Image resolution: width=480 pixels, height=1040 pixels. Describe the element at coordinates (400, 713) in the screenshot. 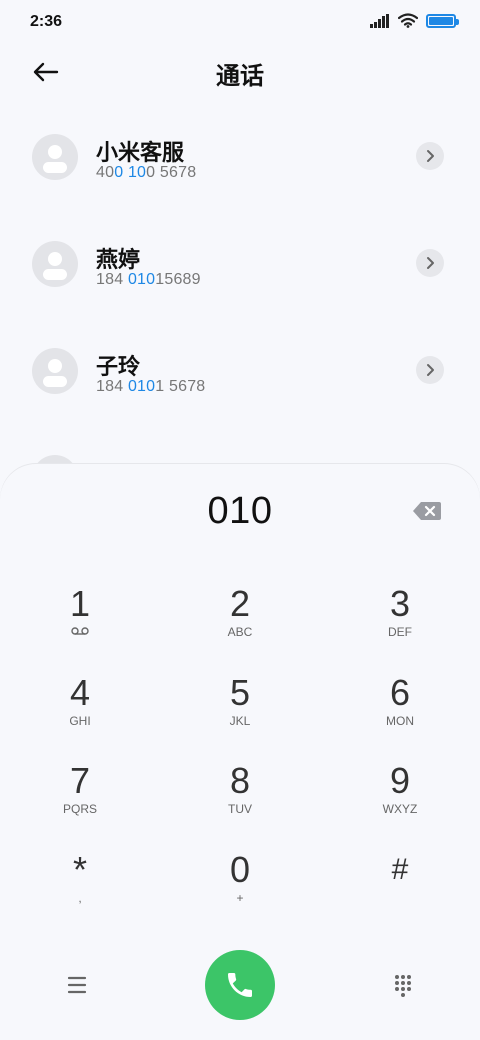

I see `key-6: 6 MON` at that location.